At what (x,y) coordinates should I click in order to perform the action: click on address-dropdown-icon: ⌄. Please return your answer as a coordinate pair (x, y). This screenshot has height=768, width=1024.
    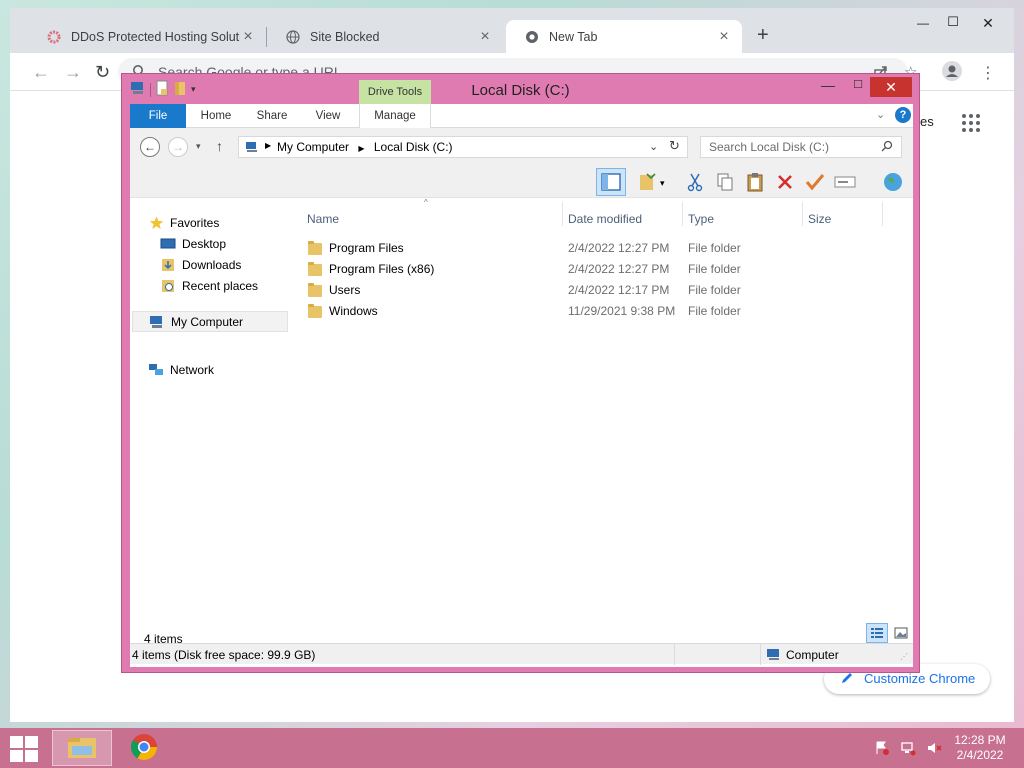
    Looking at the image, I should click on (653, 146).